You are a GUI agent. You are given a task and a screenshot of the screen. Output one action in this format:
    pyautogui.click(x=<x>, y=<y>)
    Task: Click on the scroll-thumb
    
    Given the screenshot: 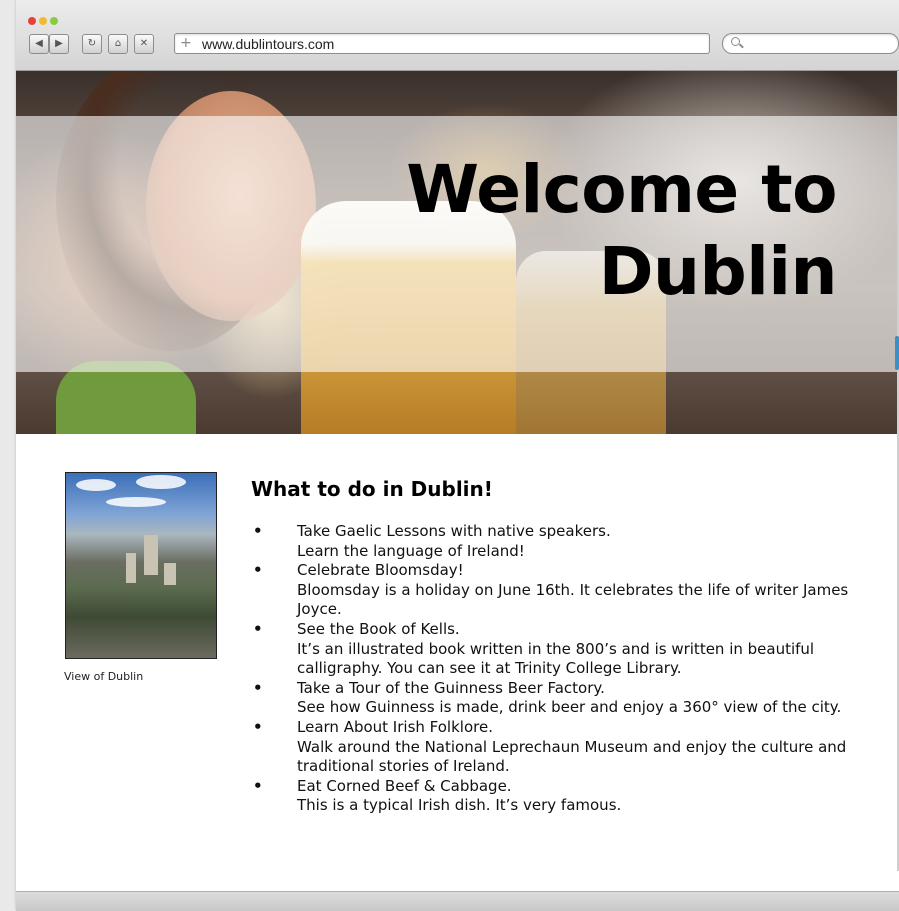 What is the action you would take?
    pyautogui.click(x=897, y=353)
    